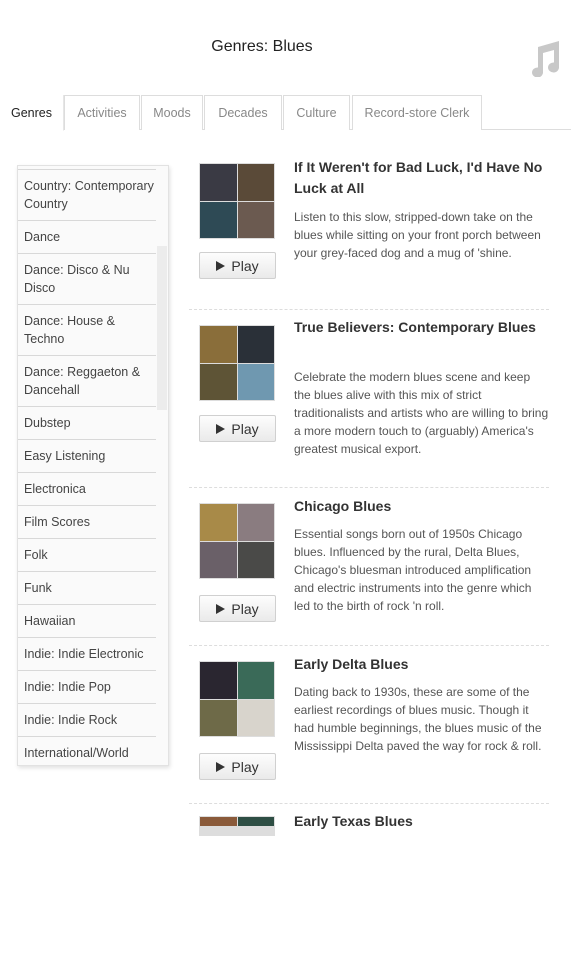  Describe the element at coordinates (87, 588) in the screenshot. I see `genre-item: Funk` at that location.